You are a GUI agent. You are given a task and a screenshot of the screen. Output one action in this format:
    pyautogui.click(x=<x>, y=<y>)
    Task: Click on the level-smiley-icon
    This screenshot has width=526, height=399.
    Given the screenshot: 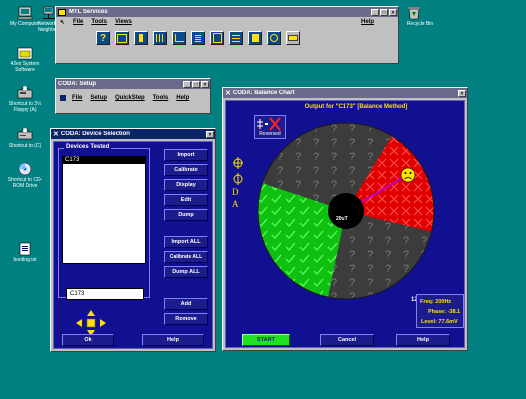 What is the action you would take?
    pyautogui.click(x=408, y=175)
    